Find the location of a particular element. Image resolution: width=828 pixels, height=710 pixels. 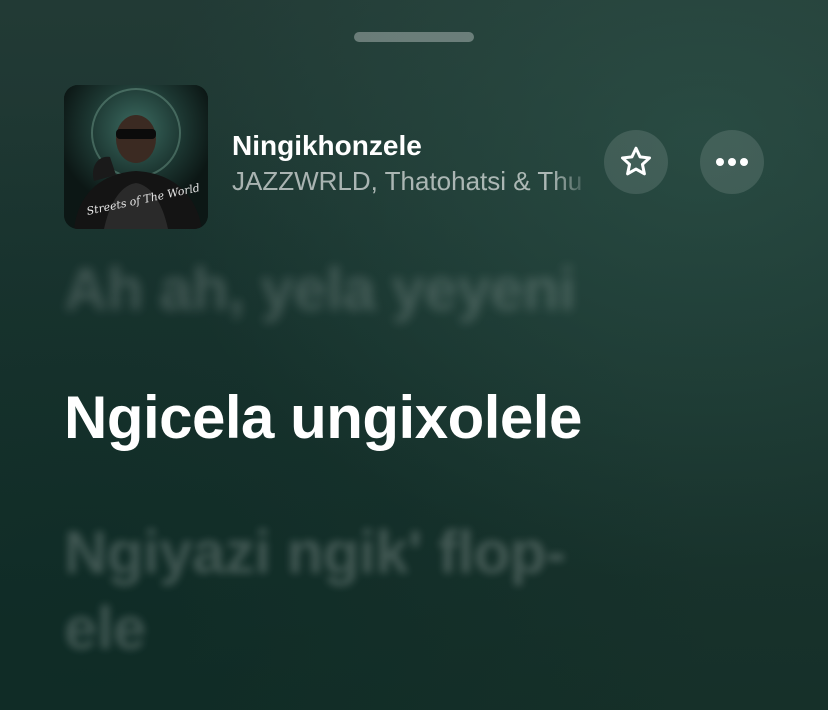

star-icon is located at coordinates (636, 161).